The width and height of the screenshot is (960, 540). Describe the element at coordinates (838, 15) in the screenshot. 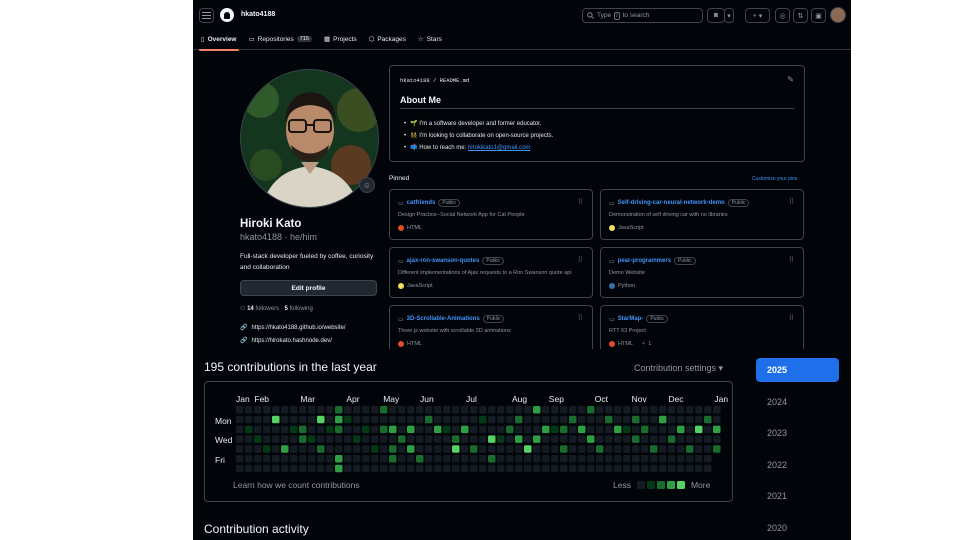

I see `user-avatar` at that location.